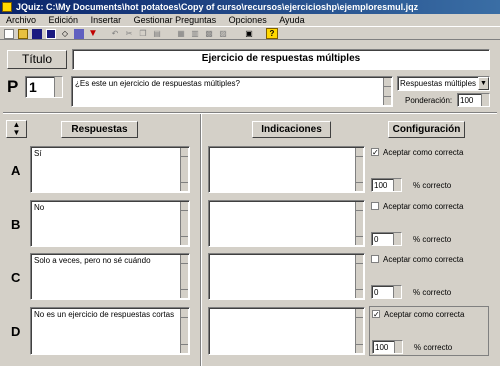 The width and height of the screenshot is (500, 366). Describe the element at coordinates (272, 33) in the screenshot. I see `help-icon: ?` at that location.